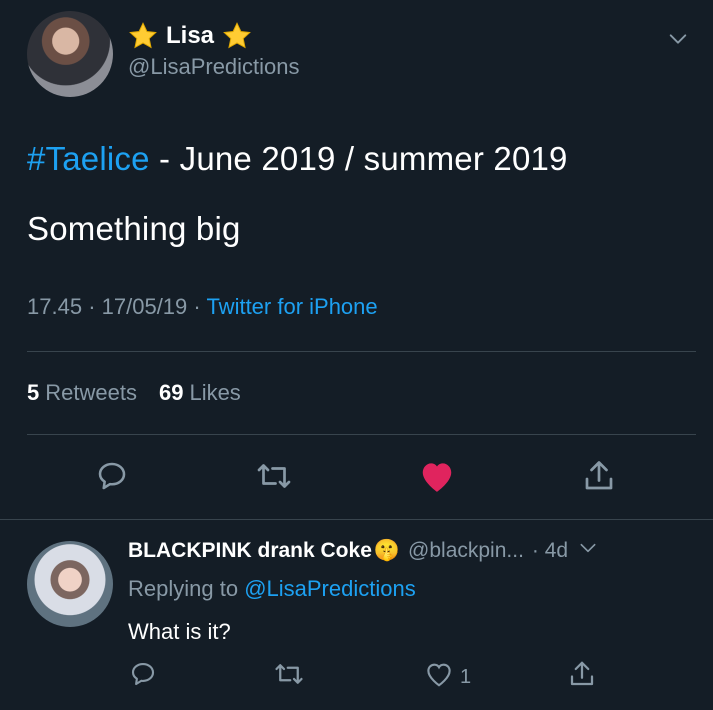 Image resolution: width=713 pixels, height=710 pixels. I want to click on author-handle: @LisaPredictions, so click(214, 67).